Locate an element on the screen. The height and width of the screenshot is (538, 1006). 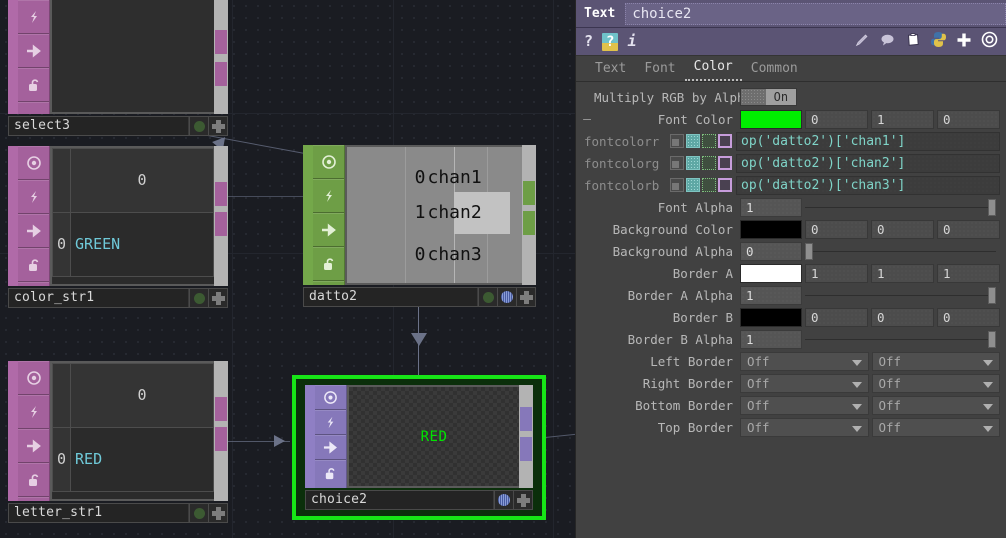
right-border-menu-2: Off is located at coordinates (935, 383).